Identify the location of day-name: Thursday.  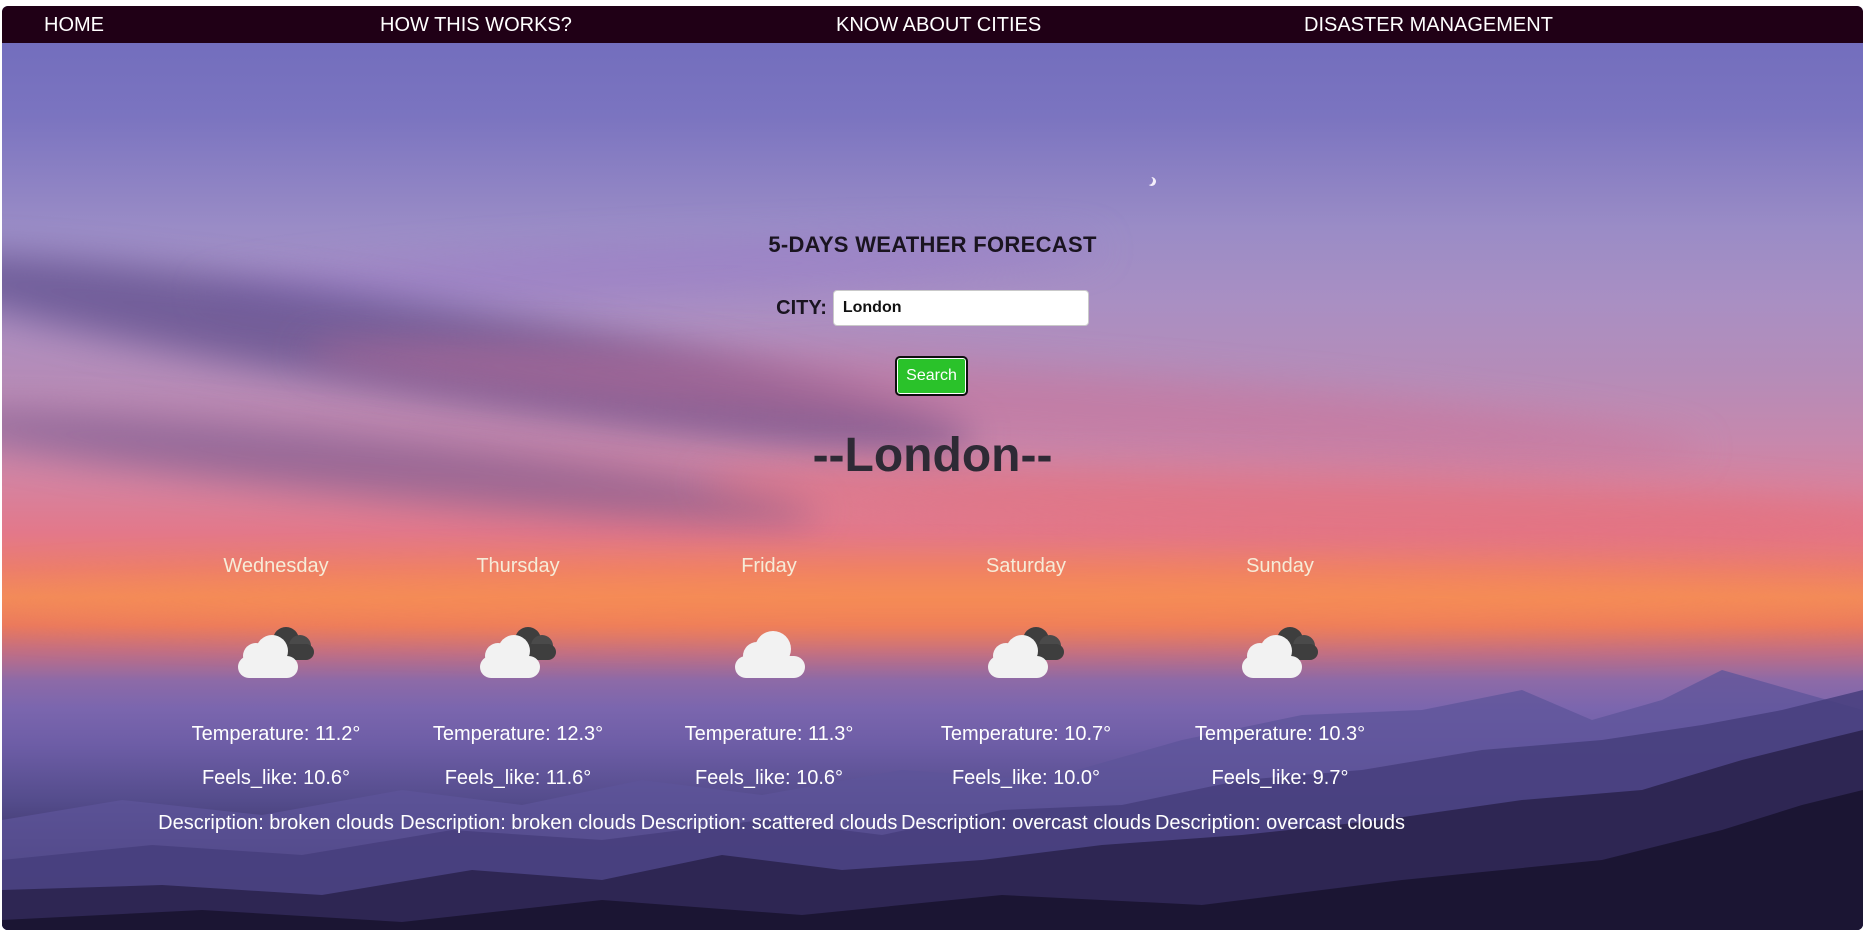
(518, 566).